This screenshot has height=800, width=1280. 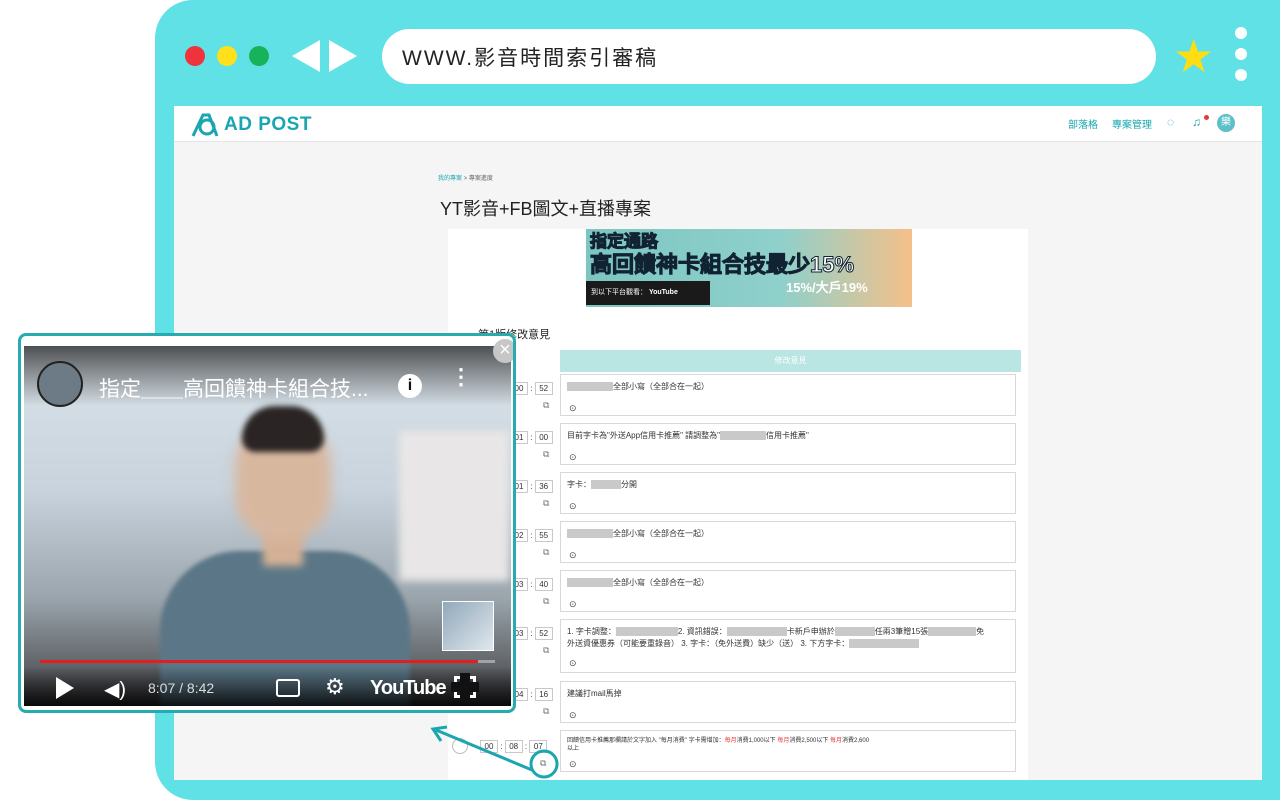 I want to click on minimize-window-button, so click(x=227, y=56).